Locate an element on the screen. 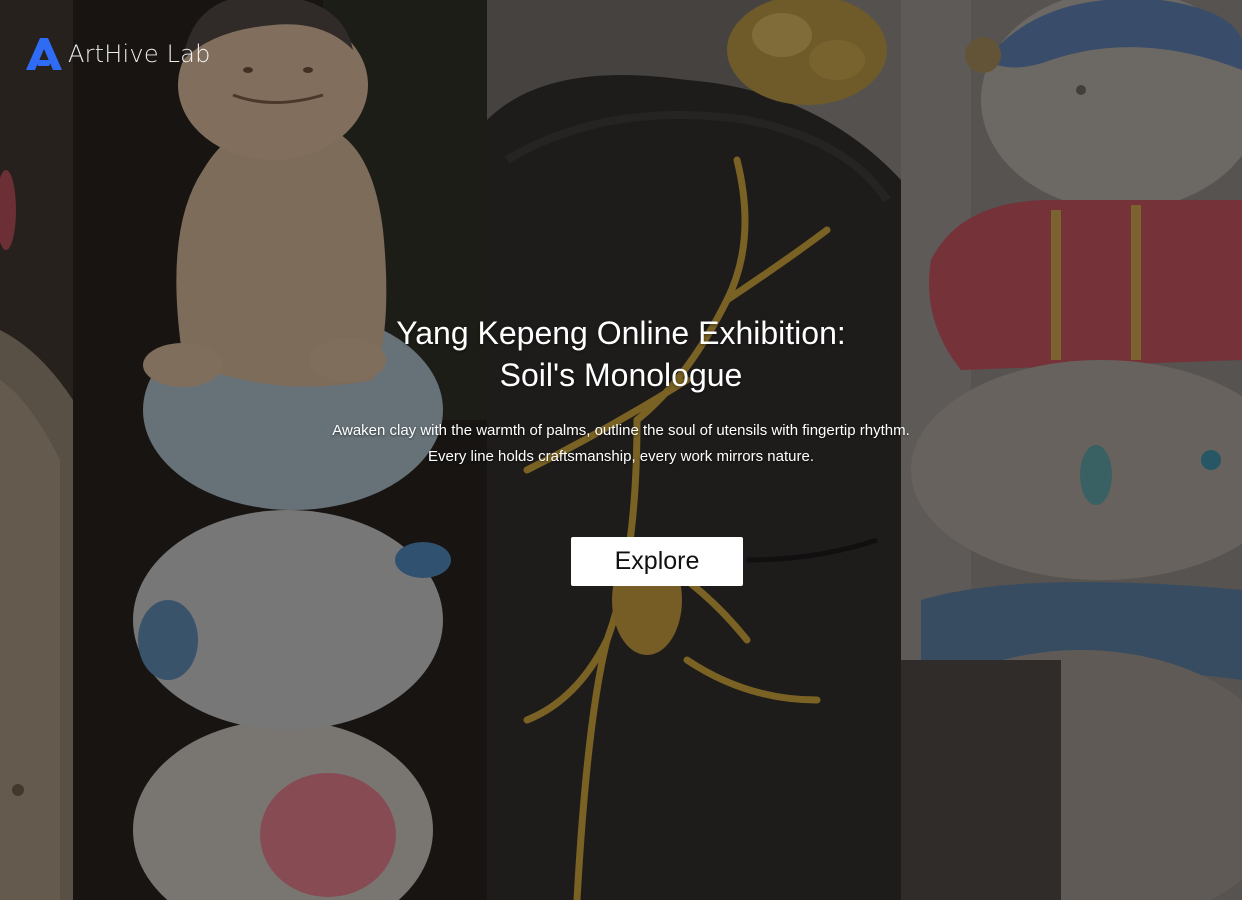 This screenshot has height=900, width=1242. stylized-a-logo-icon is located at coordinates (44, 54).